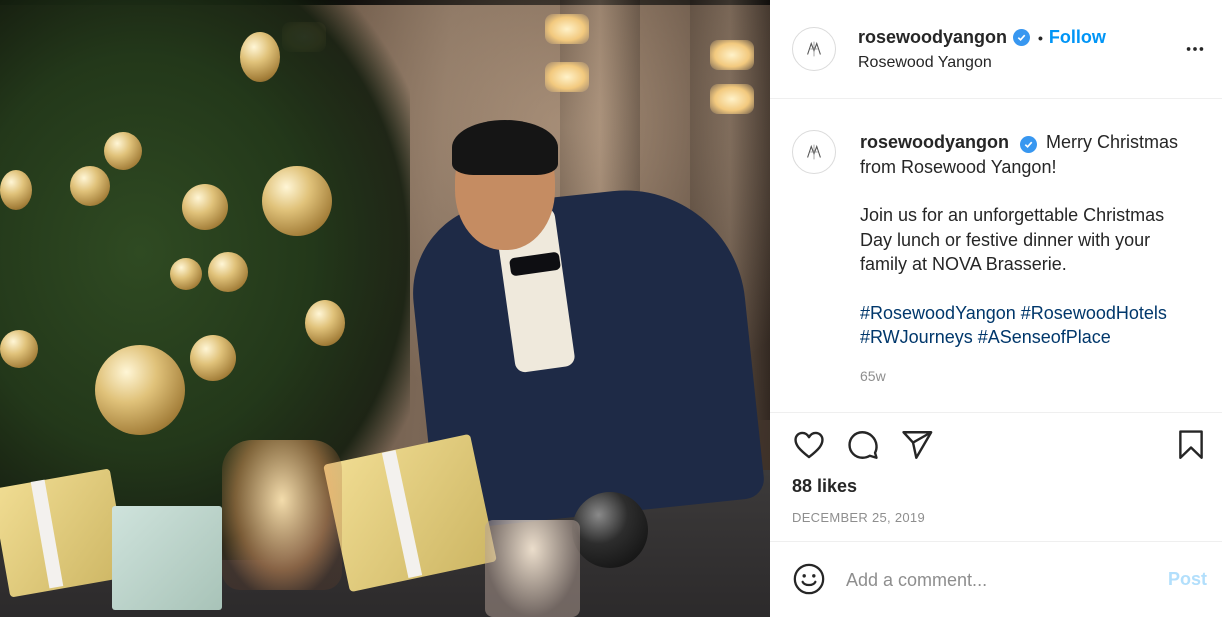  What do you see at coordinates (505, 147) in the screenshot?
I see `man-hair` at bounding box center [505, 147].